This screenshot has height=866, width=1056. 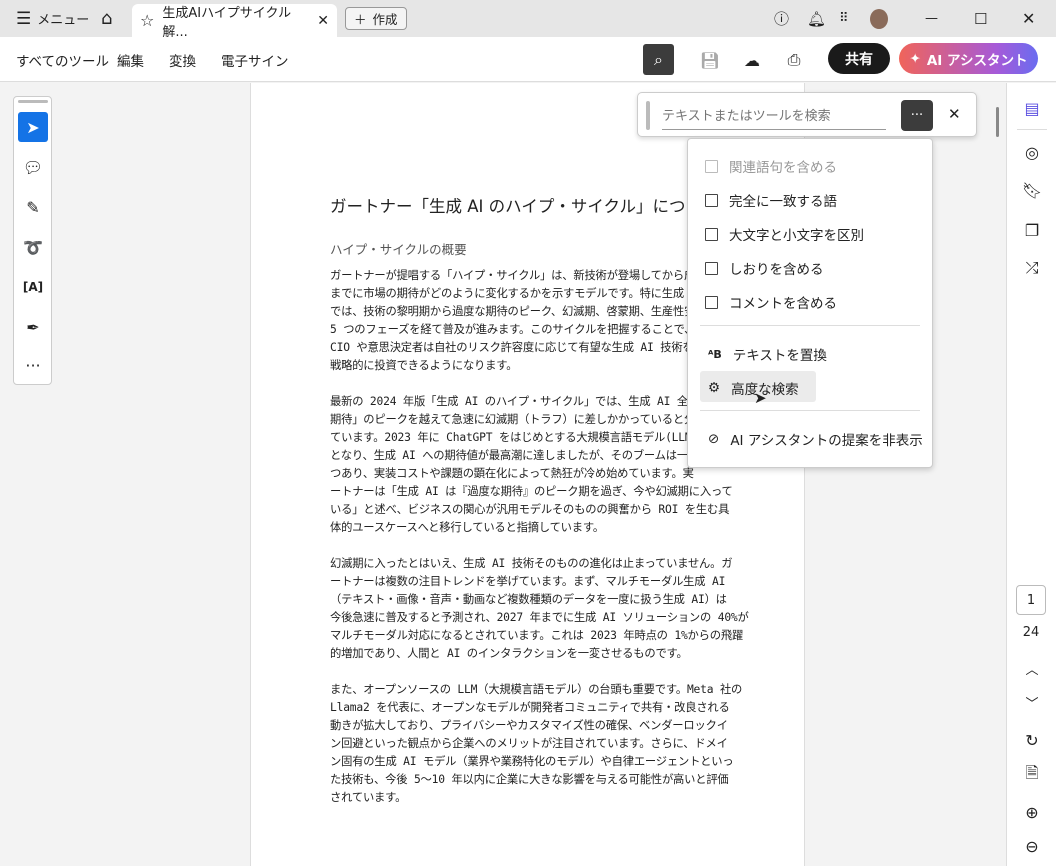 I want to click on create-button: ＋作成, so click(x=376, y=18).